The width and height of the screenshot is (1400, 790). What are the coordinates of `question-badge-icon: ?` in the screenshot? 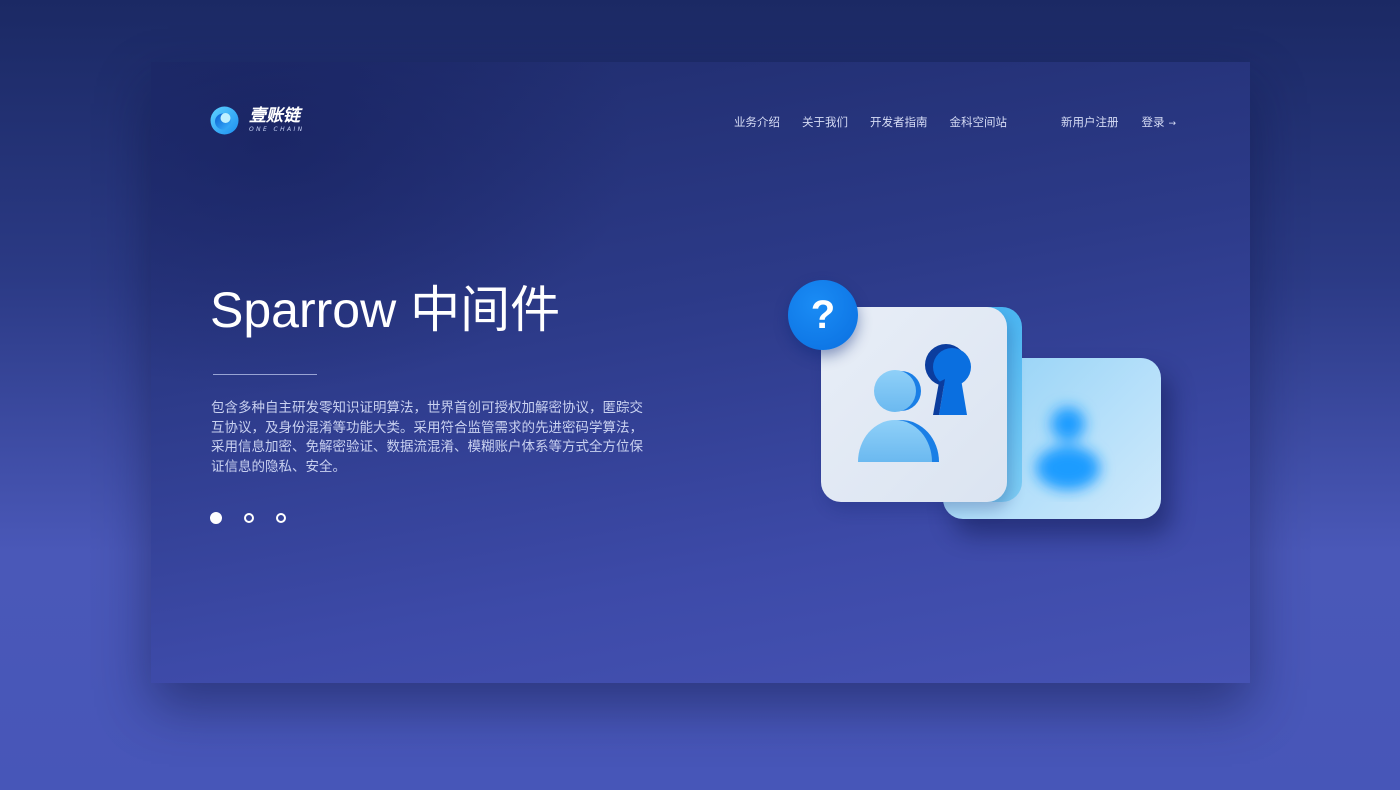 It's located at (823, 315).